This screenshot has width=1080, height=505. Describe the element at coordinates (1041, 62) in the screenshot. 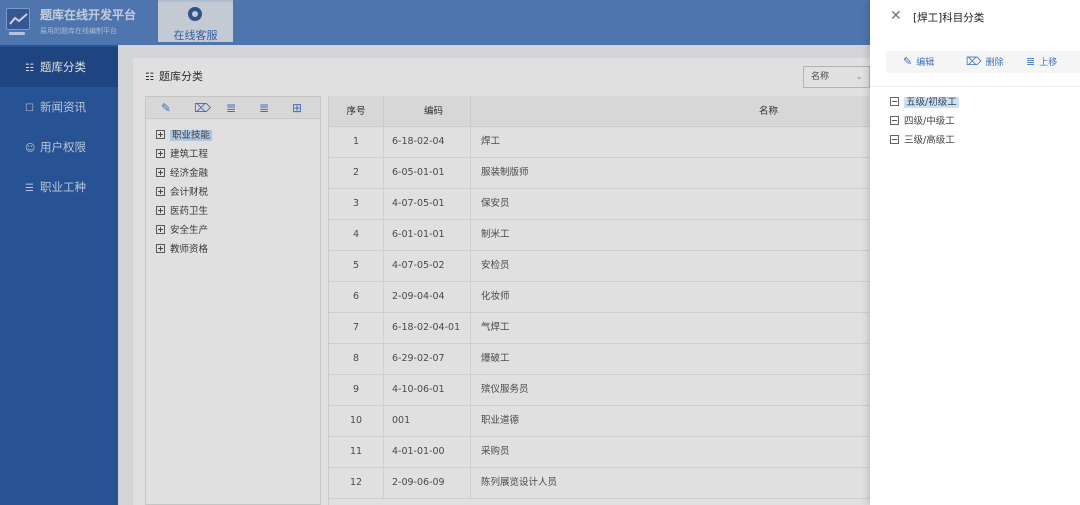

I see `move-up-button: ≣ 上移` at that location.